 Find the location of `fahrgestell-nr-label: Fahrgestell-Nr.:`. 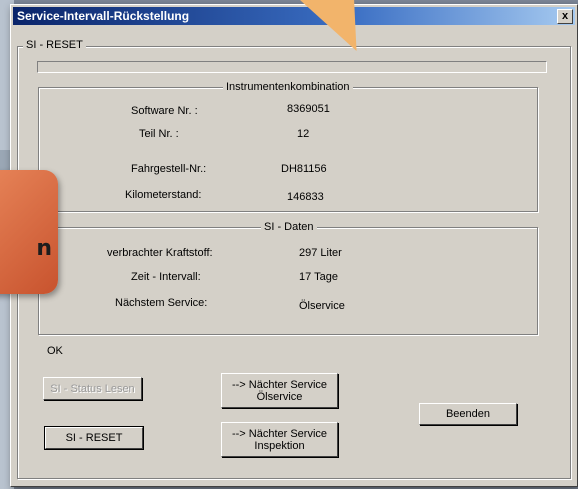

fahrgestell-nr-label: Fahrgestell-Nr.: is located at coordinates (169, 169).